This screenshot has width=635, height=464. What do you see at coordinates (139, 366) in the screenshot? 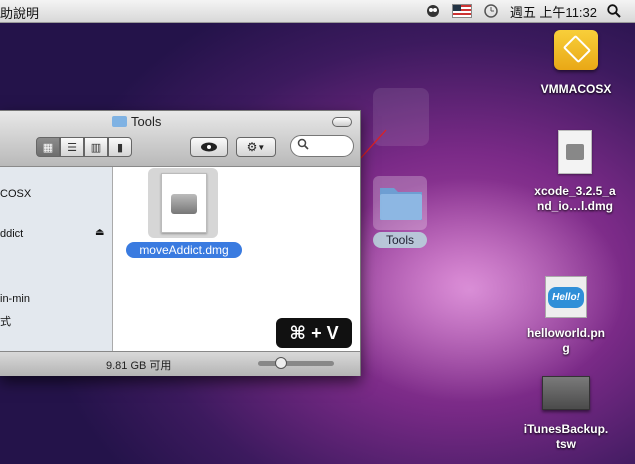
I see `free-space-text: 9.81 GB 可用` at bounding box center [139, 366].